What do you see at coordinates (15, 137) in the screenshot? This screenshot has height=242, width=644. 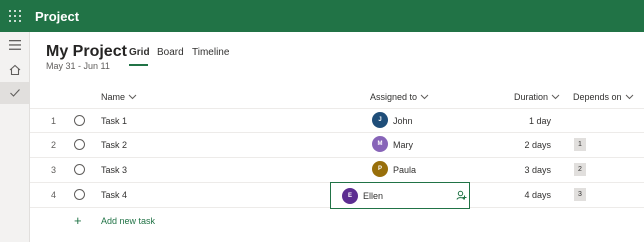 I see `left-rail` at bounding box center [15, 137].